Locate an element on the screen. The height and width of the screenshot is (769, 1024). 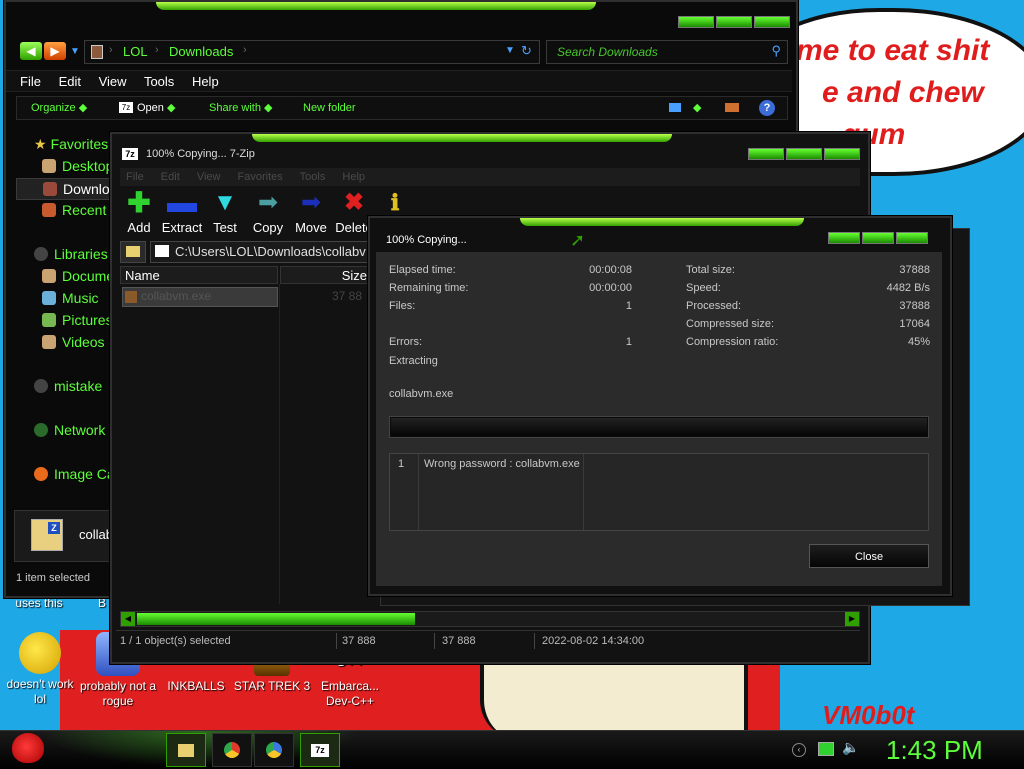
address-bar: › LOL › Downloads › ▼ ↻ is located at coordinates (312, 52).